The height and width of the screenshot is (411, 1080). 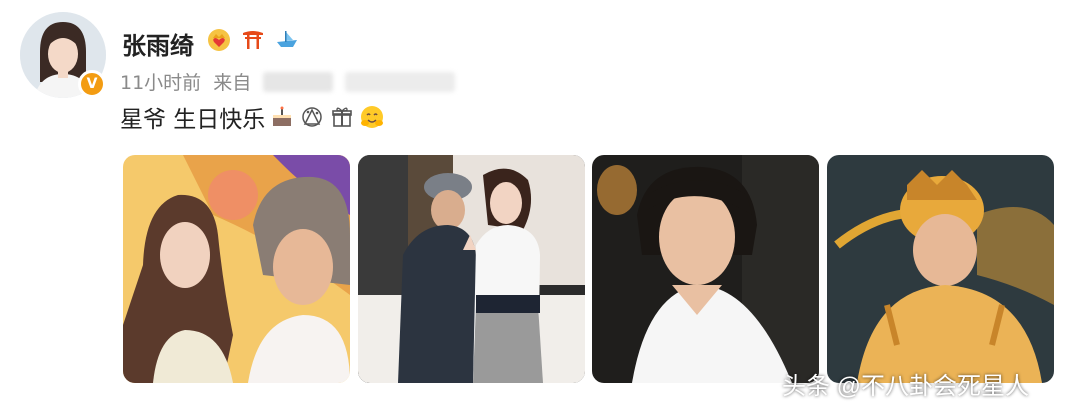 What do you see at coordinates (400, 81) in the screenshot?
I see `blurred-source-extra` at bounding box center [400, 81].